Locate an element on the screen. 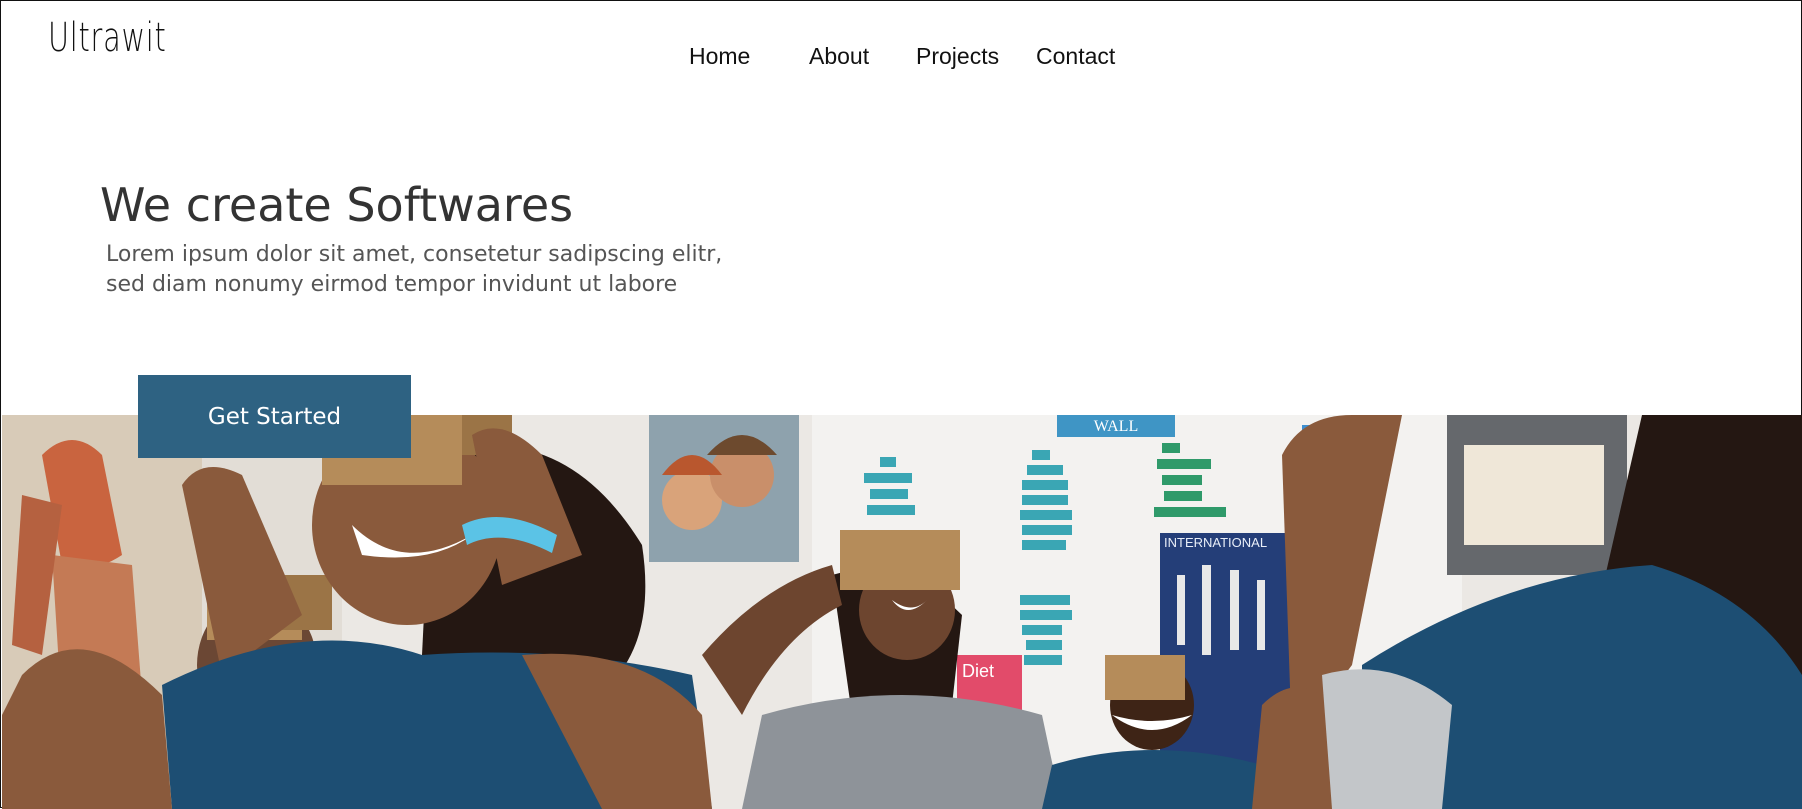 The height and width of the screenshot is (809, 1802). hero-title: We create Softwares is located at coordinates (337, 205).